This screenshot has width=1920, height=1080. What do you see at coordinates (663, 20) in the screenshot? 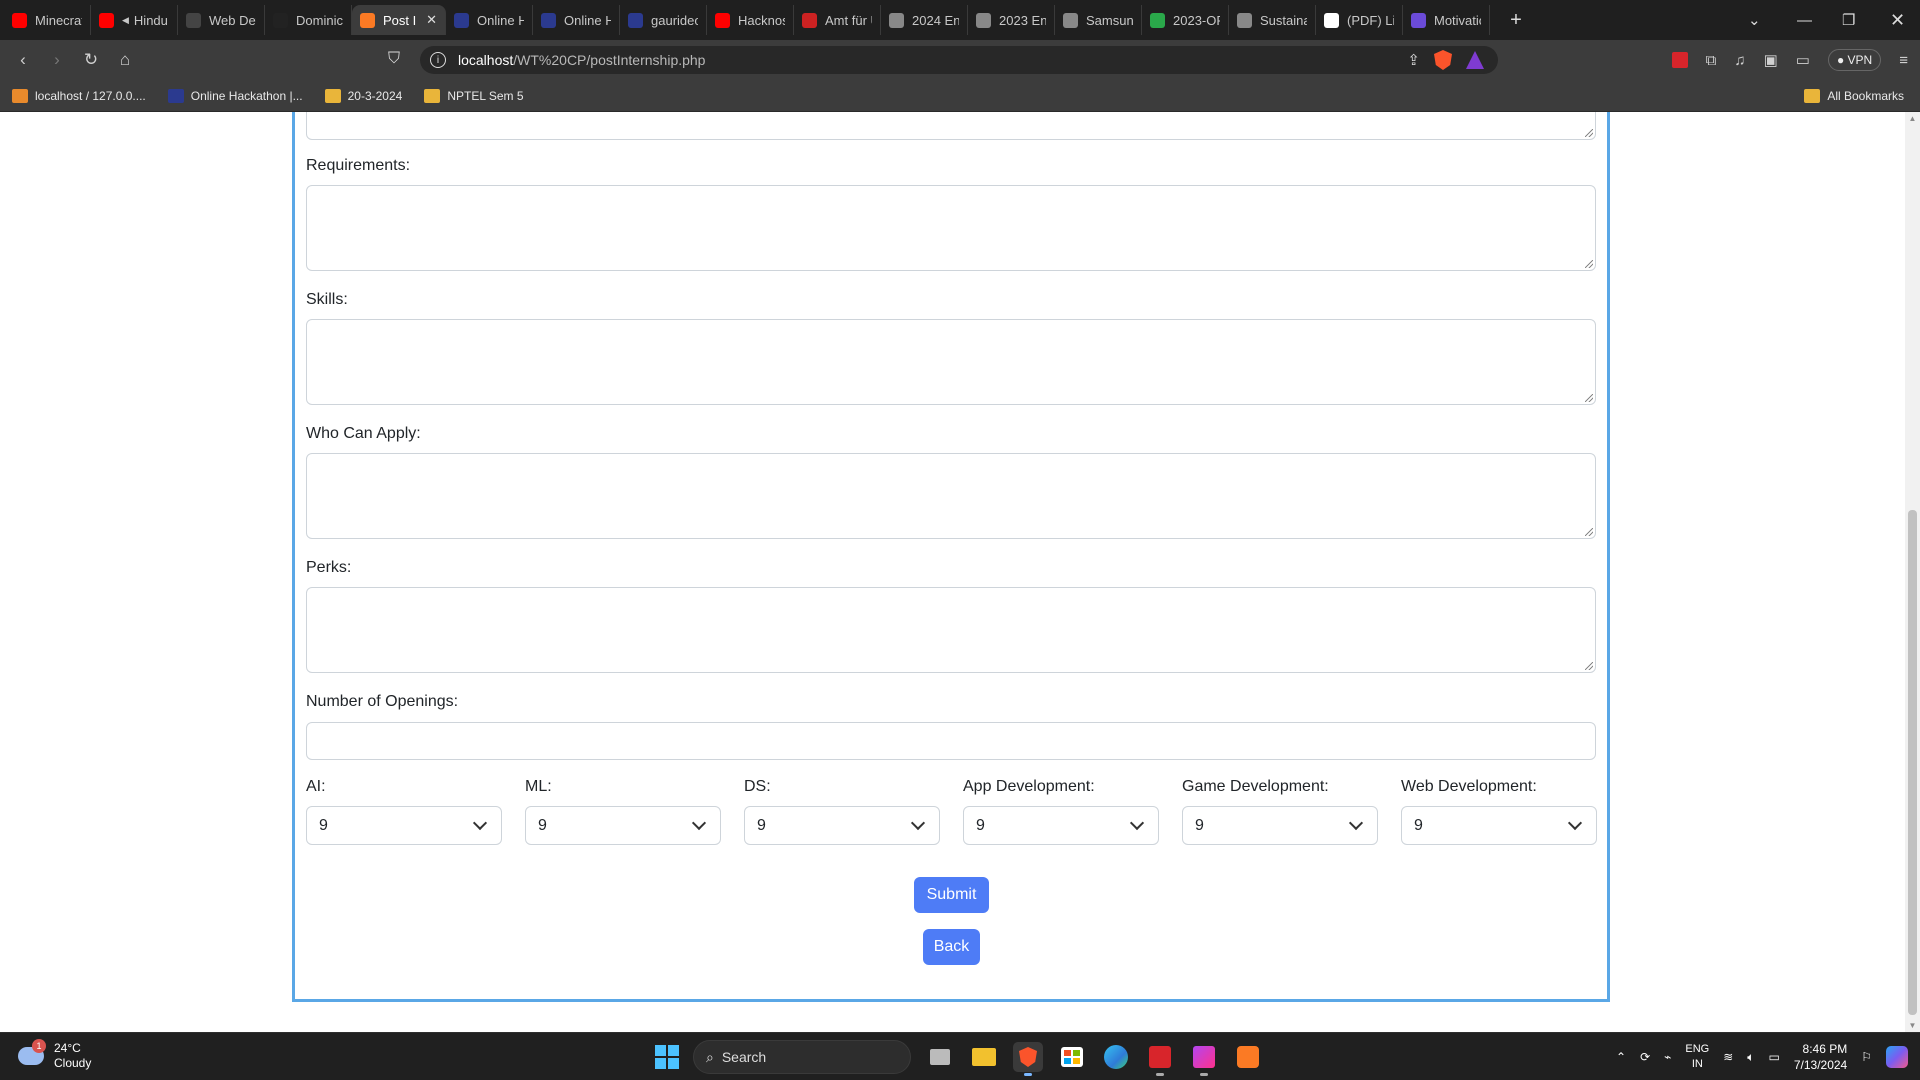
I see `tab: gaurideo` at bounding box center [663, 20].